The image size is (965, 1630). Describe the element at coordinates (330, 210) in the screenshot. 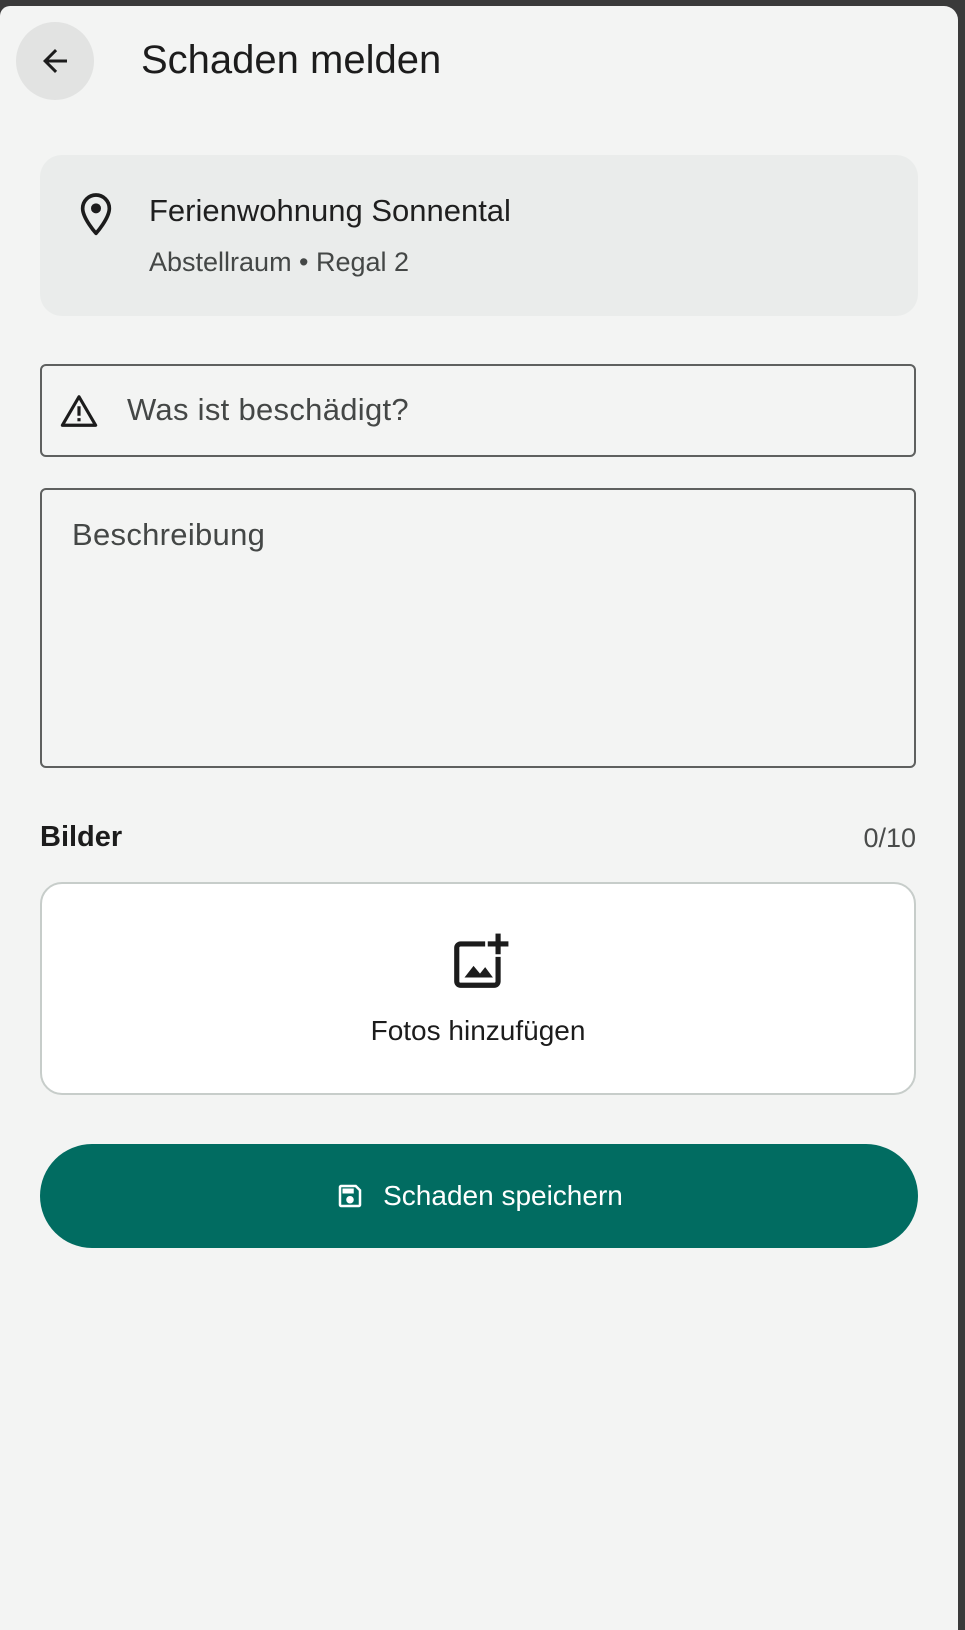

I see `location-name: Ferienwohnung Sonnental` at that location.